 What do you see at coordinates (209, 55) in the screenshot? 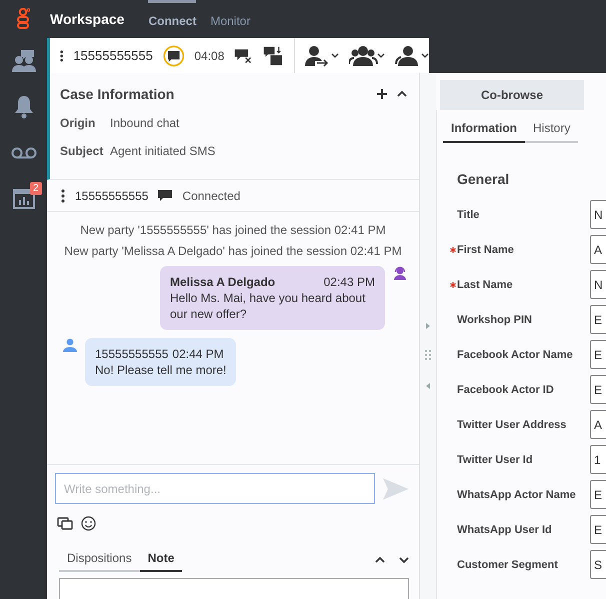
I see `timer: 04:08` at bounding box center [209, 55].